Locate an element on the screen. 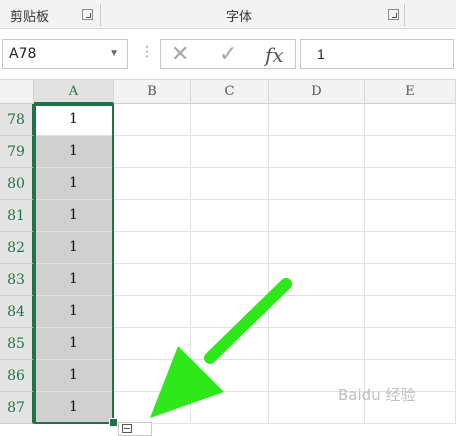  arrow-pointer-icon is located at coordinates (221, 348).